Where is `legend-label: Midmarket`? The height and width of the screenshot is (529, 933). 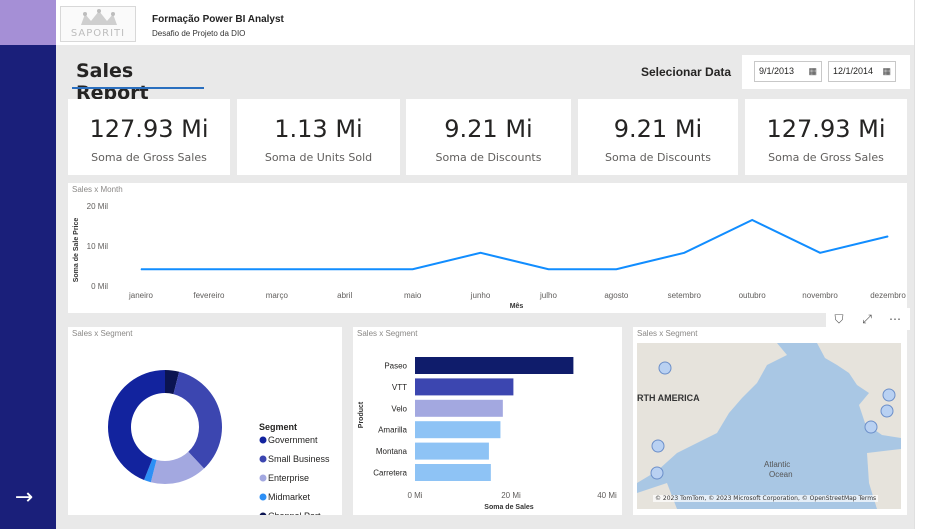
legend-label: Midmarket is located at coordinates (289, 497).